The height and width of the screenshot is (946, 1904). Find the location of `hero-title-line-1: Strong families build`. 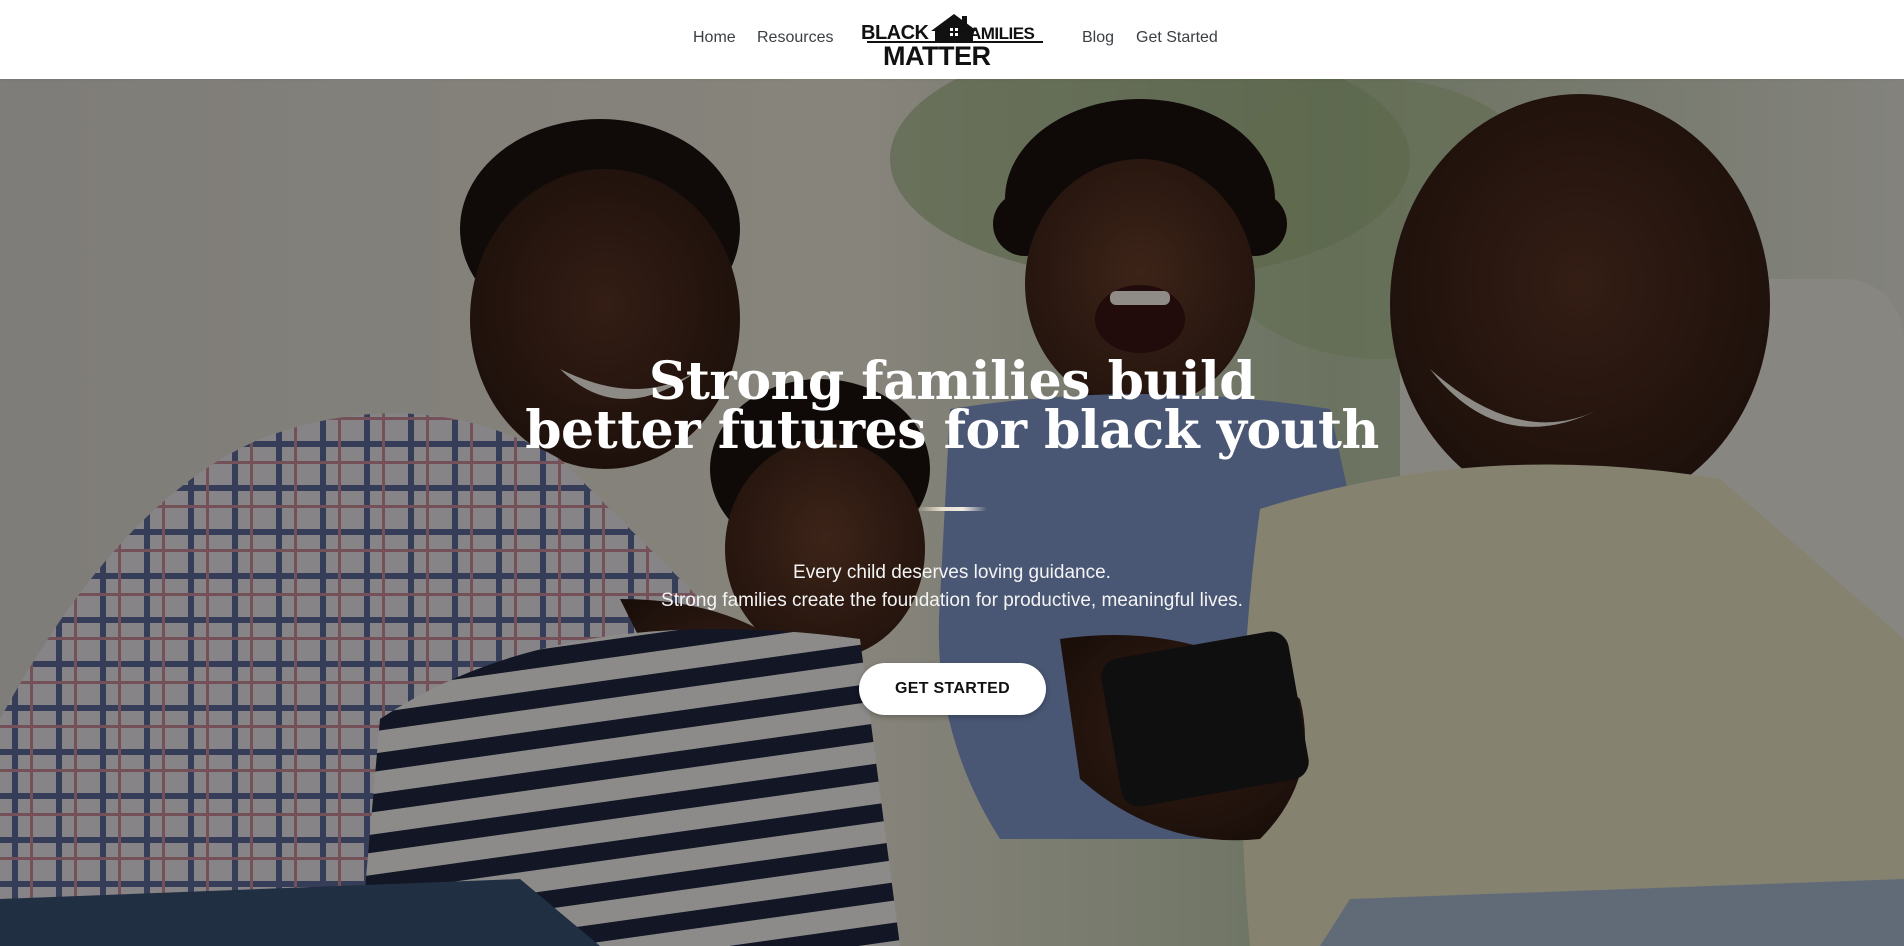

hero-title-line-1: Strong families build is located at coordinates (952, 381).